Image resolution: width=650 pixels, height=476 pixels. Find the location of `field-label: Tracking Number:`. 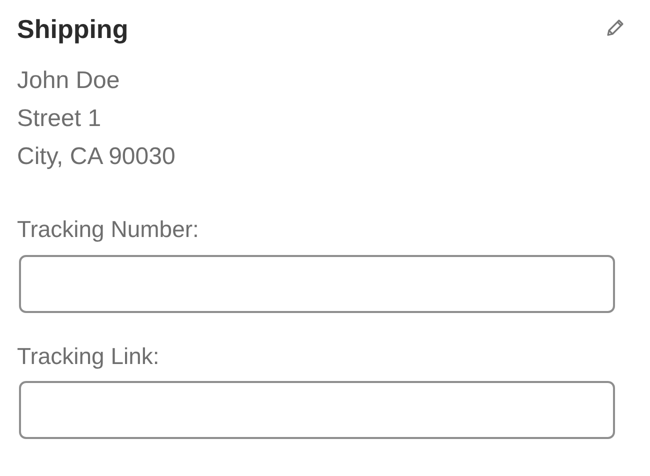

field-label: Tracking Number: is located at coordinates (108, 229).